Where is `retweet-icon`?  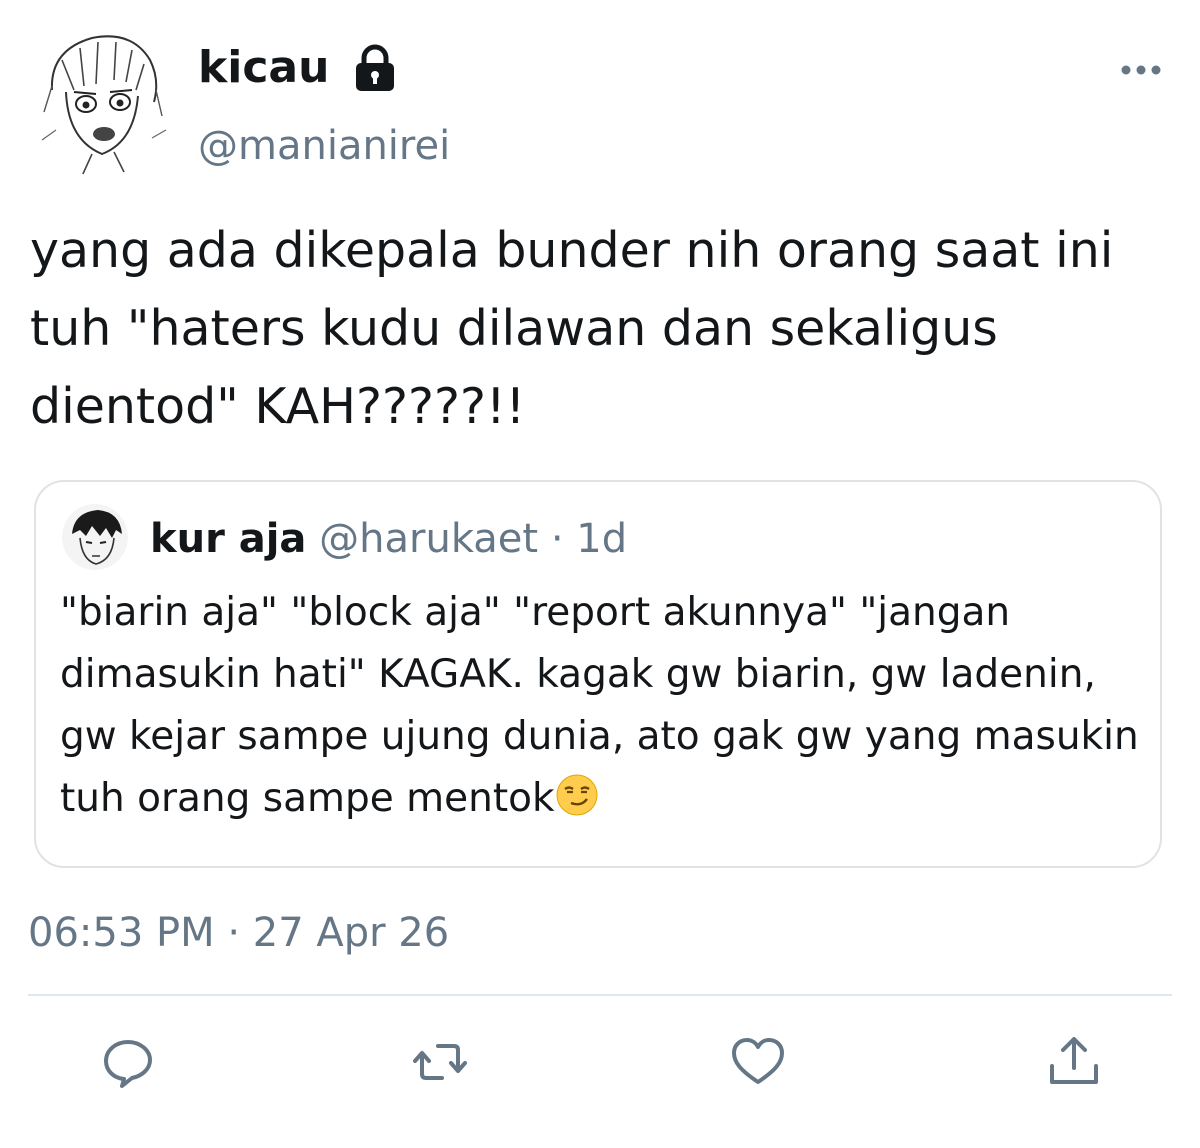
retweet-icon is located at coordinates (440, 1062).